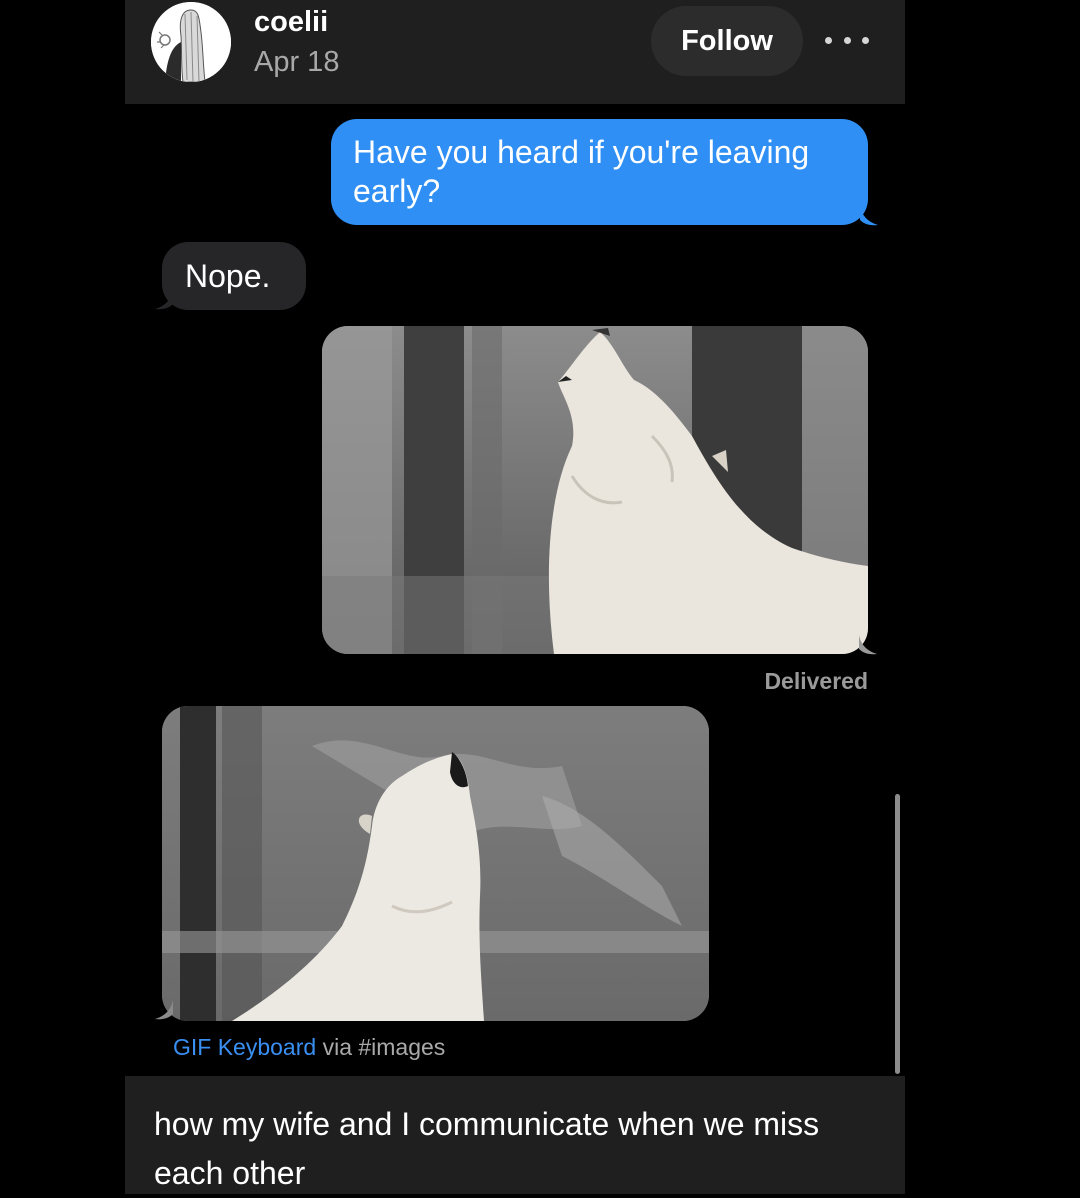 Image resolution: width=1080 pixels, height=1198 pixels. I want to click on post-header: coelii Apr 18 Follow, so click(515, 52).